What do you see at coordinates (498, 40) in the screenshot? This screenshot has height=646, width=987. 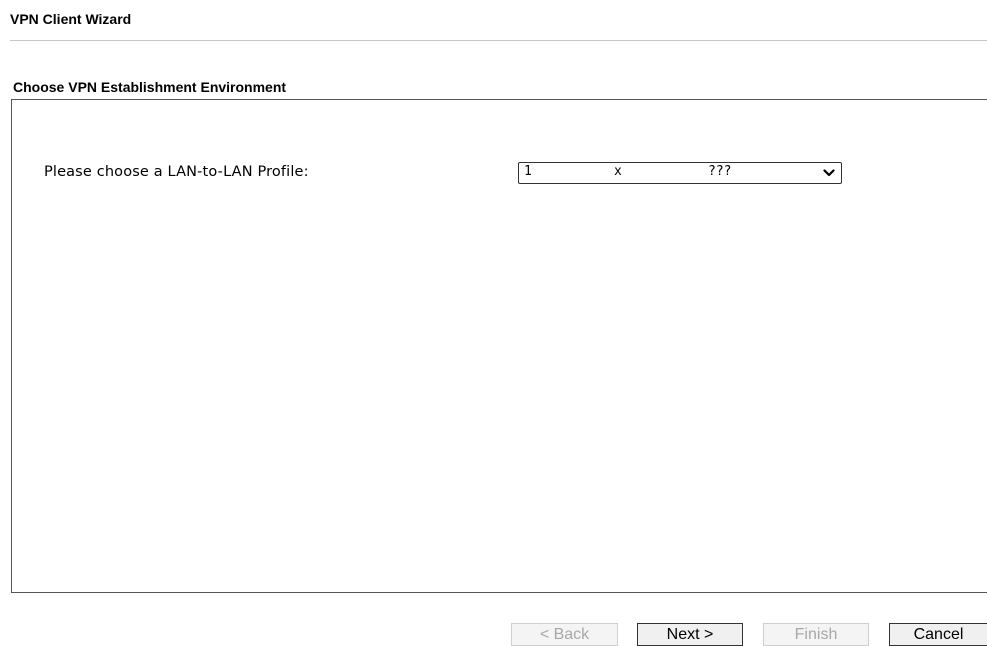 I see `title-divider` at bounding box center [498, 40].